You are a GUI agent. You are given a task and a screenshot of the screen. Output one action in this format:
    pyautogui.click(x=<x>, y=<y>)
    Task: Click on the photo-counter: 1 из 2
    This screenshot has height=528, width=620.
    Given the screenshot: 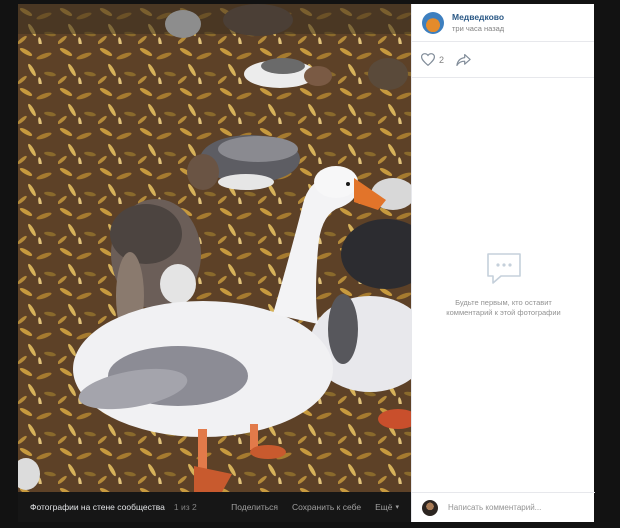 What is the action you would take?
    pyautogui.click(x=185, y=507)
    